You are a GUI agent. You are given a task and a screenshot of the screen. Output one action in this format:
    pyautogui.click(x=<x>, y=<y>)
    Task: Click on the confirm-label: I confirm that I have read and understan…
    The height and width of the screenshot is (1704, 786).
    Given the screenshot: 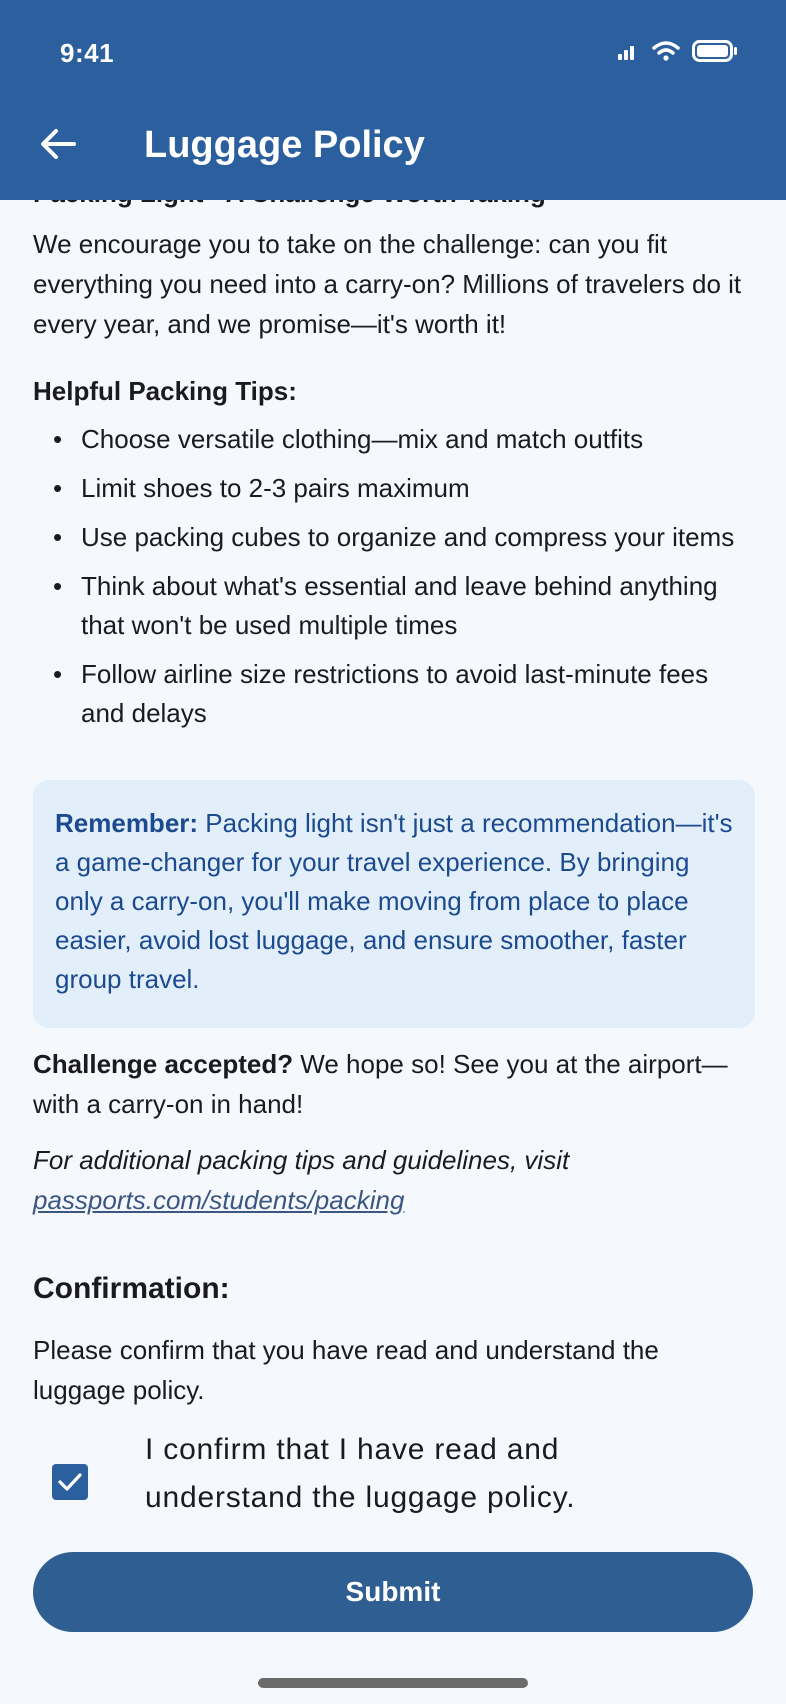 What is the action you would take?
    pyautogui.click(x=425, y=1474)
    